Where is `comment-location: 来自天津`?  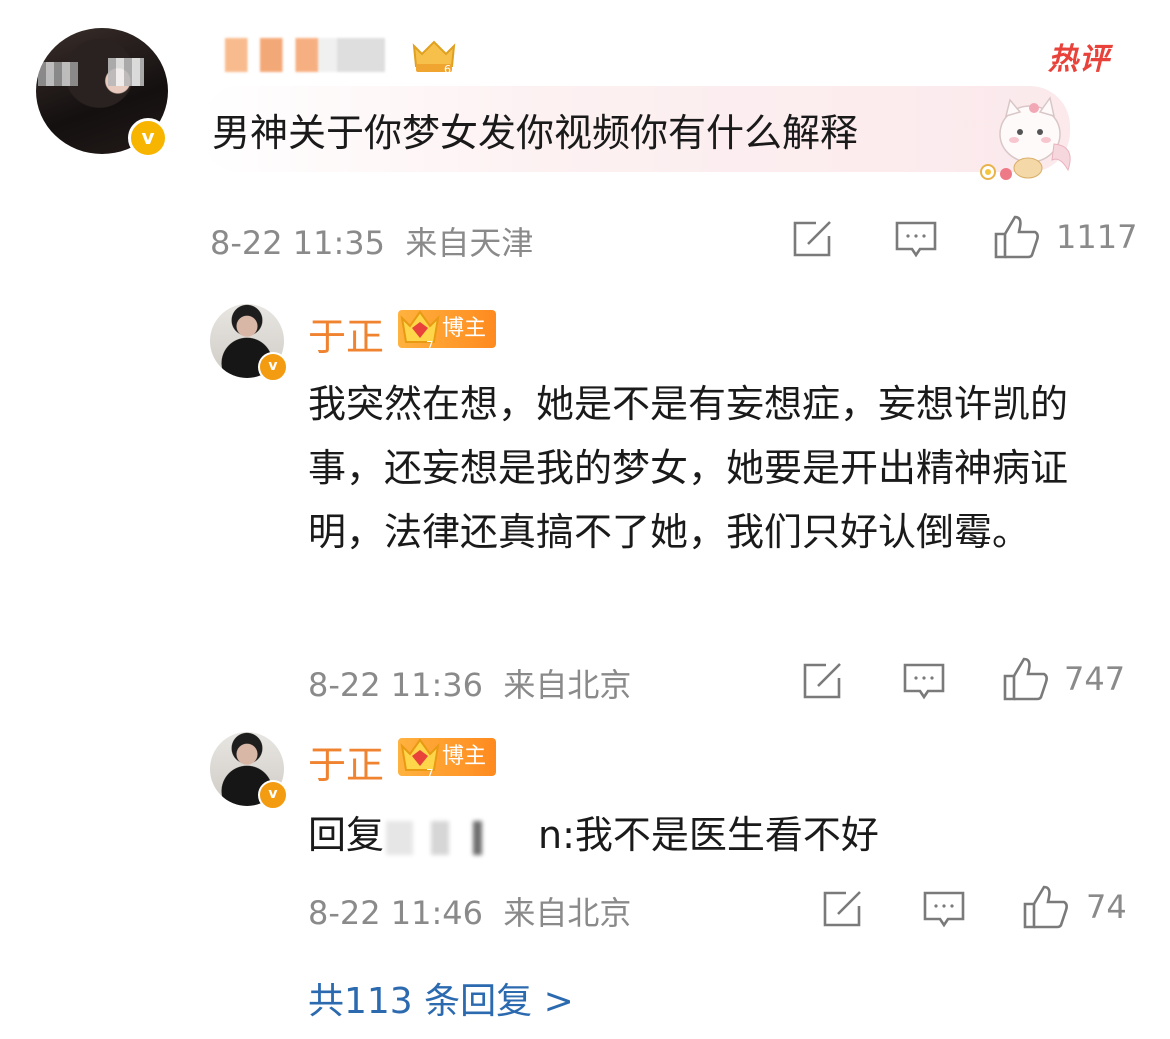 comment-location: 来自天津 is located at coordinates (469, 243).